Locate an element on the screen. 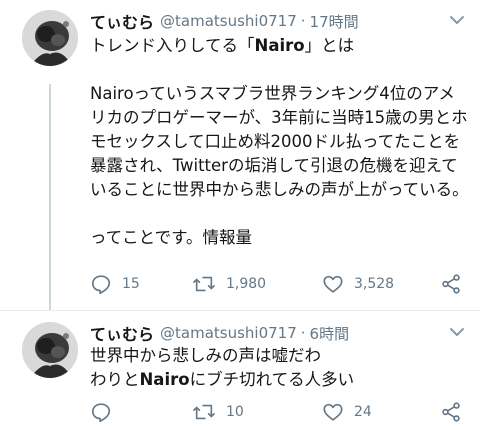 Image resolution: width=480 pixels, height=430 pixels. like-button: 3,528 is located at coordinates (358, 284).